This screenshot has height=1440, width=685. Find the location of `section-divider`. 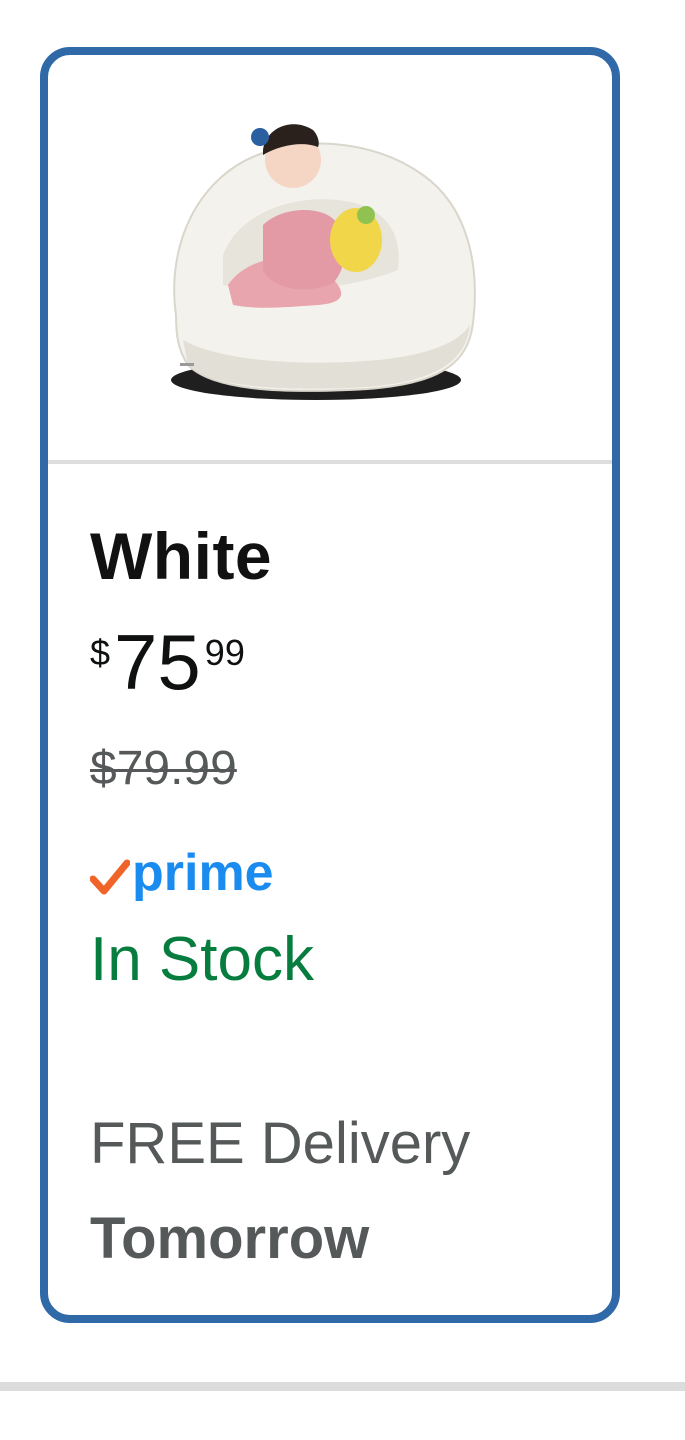

section-divider is located at coordinates (342, 1386).